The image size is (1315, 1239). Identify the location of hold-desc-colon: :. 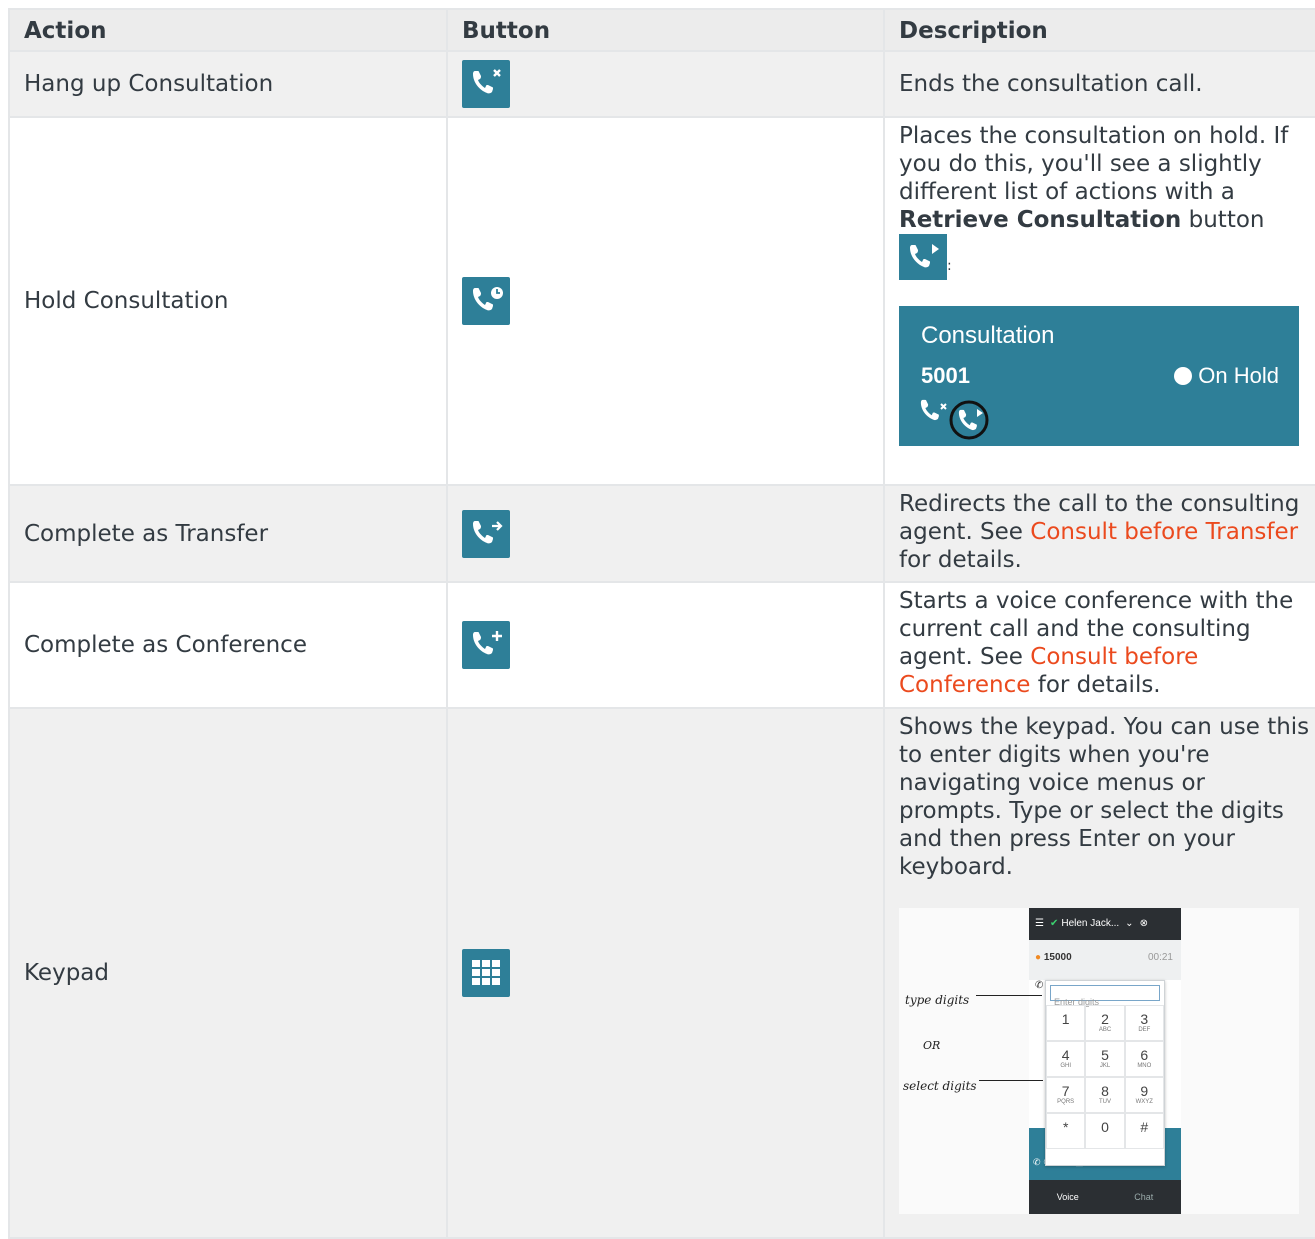
(949, 266).